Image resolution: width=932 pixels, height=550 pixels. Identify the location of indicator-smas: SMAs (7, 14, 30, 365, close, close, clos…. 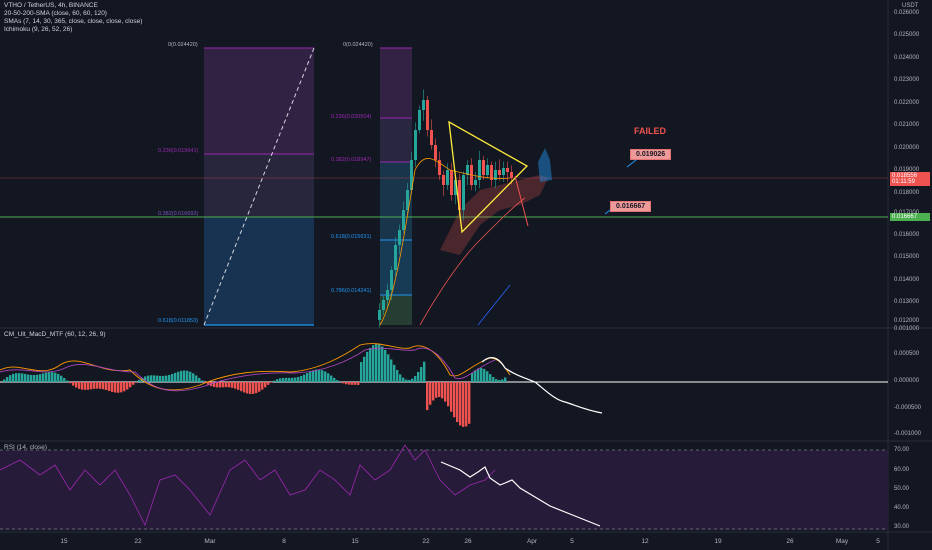
(73, 22).